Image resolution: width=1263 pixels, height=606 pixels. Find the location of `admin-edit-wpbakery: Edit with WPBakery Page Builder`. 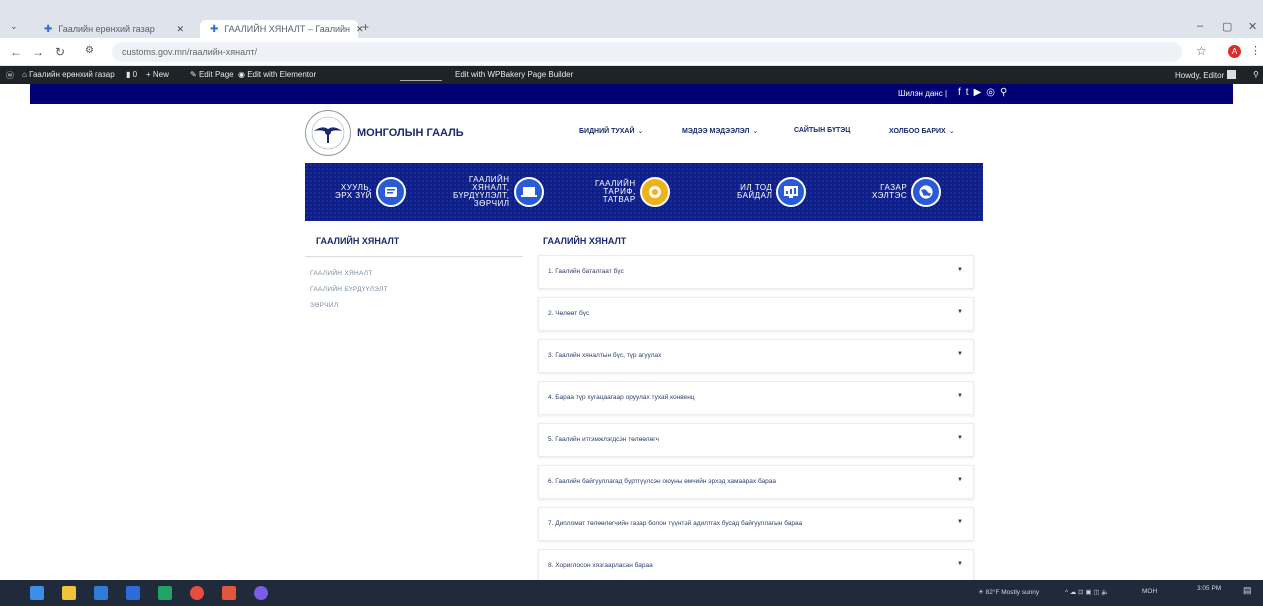

admin-edit-wpbakery: Edit with WPBakery Page Builder is located at coordinates (514, 74).